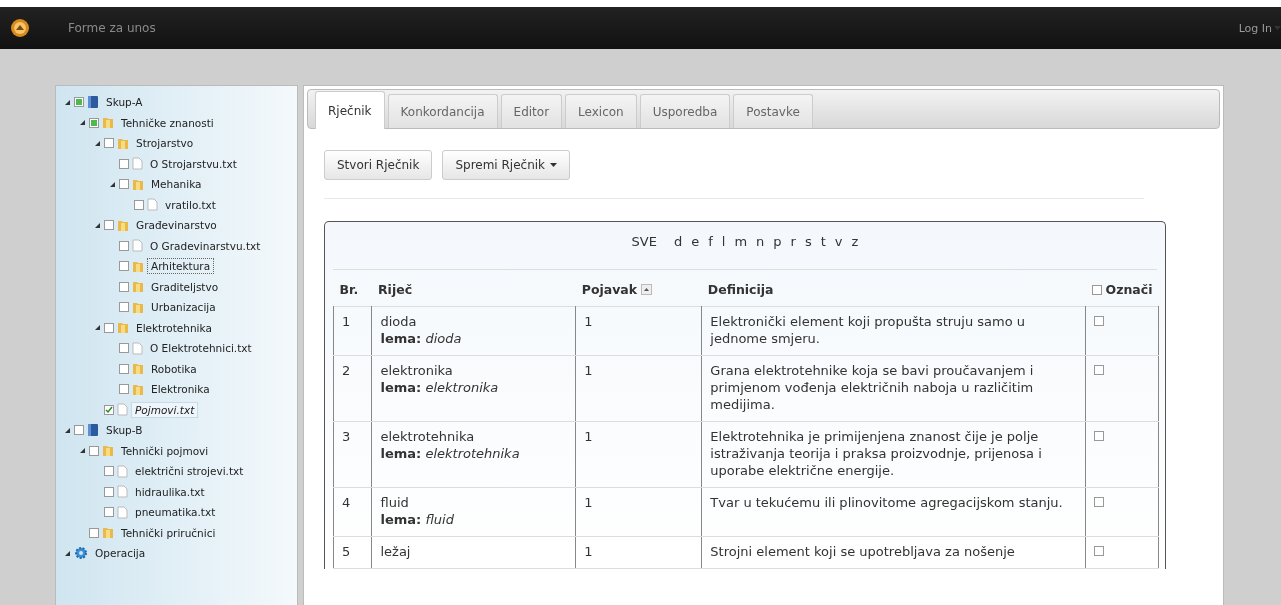  I want to click on tree-item: Strojarstvo, so click(165, 143).